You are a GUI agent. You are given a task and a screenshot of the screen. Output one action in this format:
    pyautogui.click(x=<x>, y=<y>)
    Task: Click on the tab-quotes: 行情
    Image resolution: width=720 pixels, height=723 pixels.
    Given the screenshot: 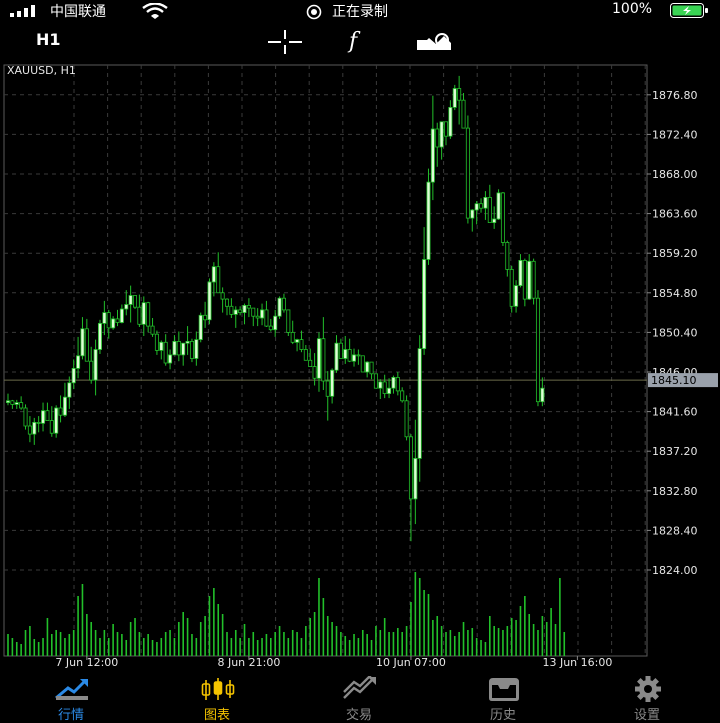 What is the action you would take?
    pyautogui.click(x=71, y=698)
    